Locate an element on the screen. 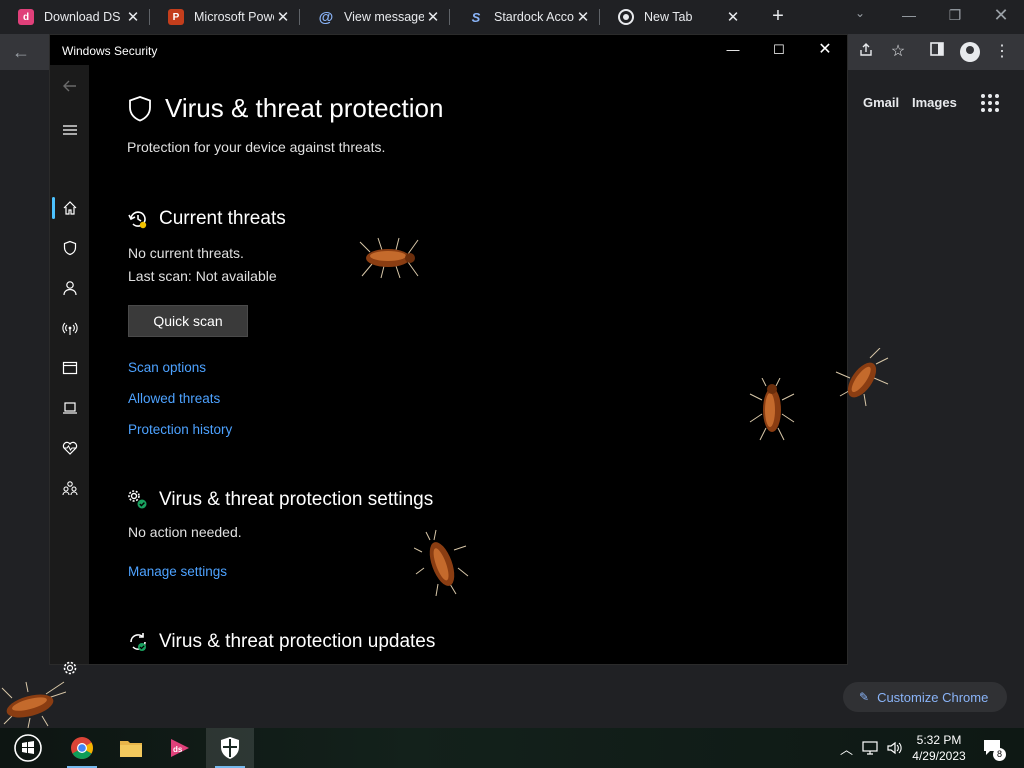  settings-heading: Virus & threat protection settings is located at coordinates (280, 500).